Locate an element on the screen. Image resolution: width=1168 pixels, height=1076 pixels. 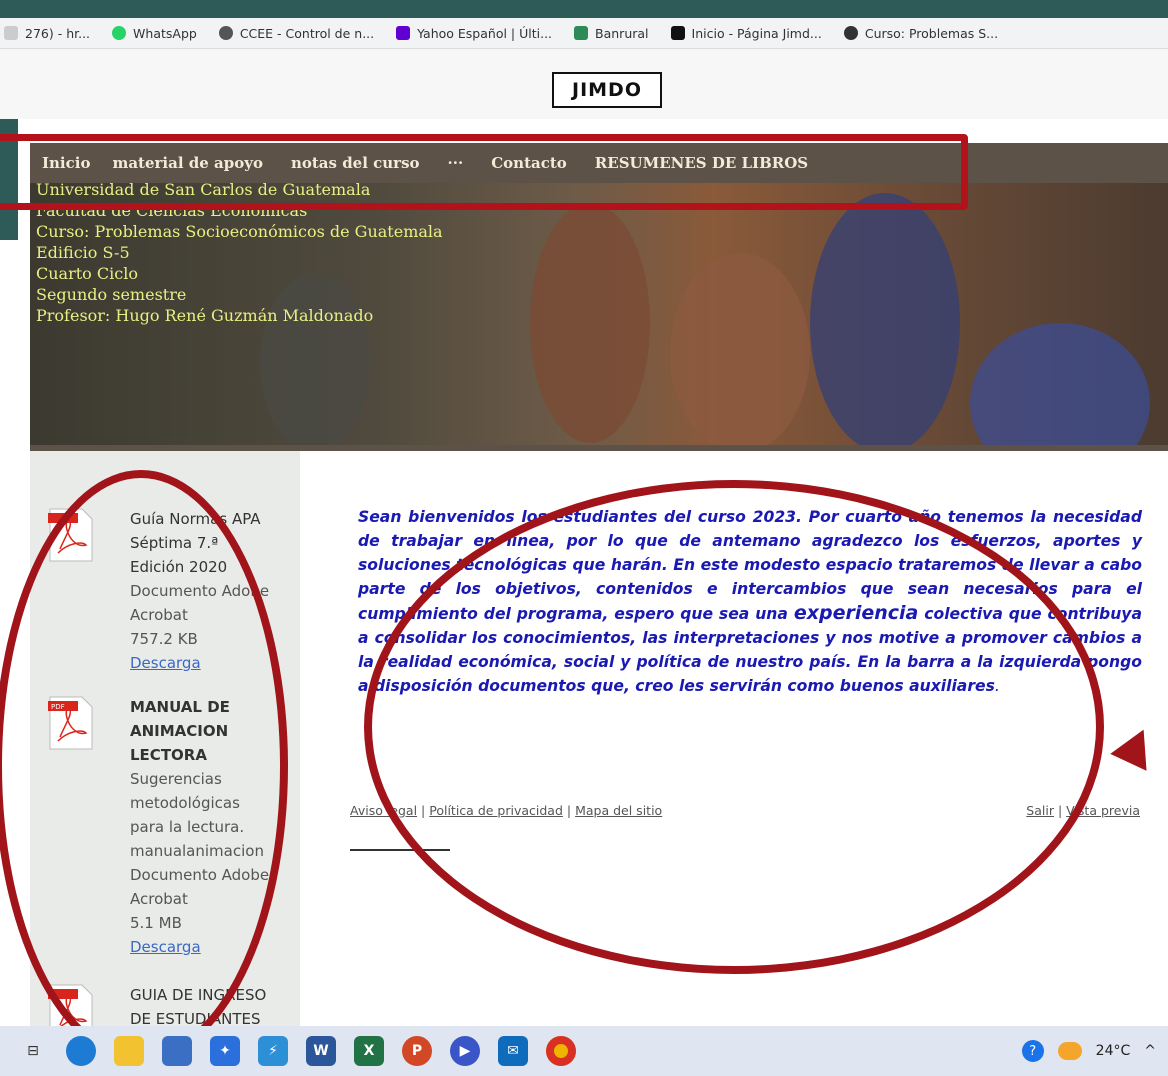
bookmark-whatsapp: WhatsApp is located at coordinates (154, 33).